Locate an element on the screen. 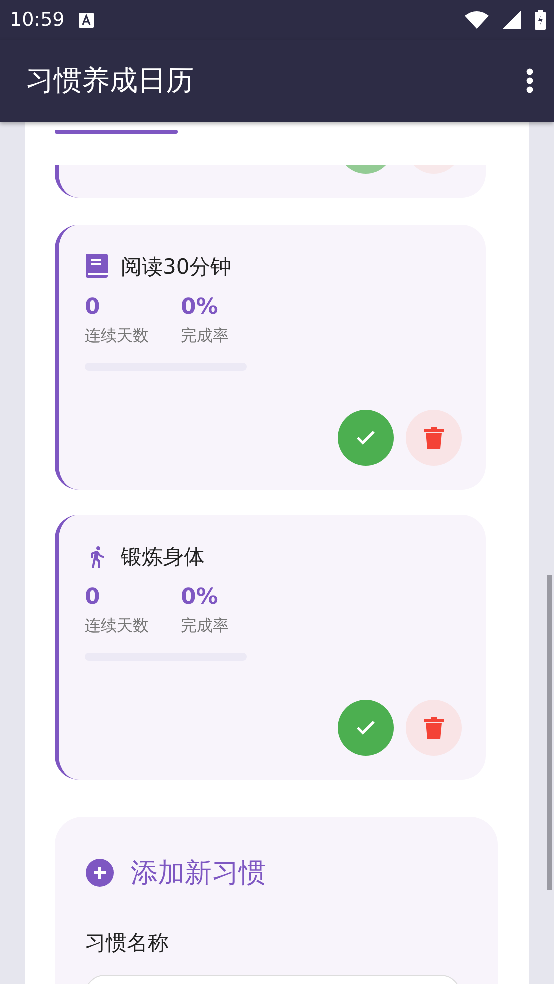  notification-icon is located at coordinates (86, 20).